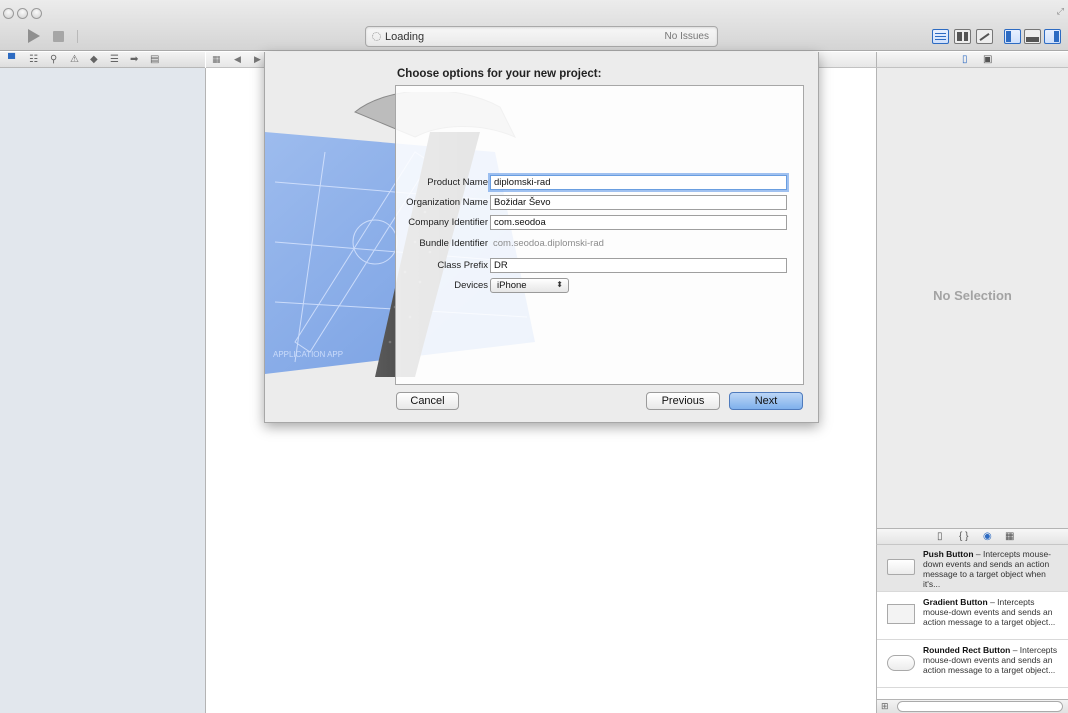  What do you see at coordinates (984, 36) in the screenshot?
I see `version-editor-button` at bounding box center [984, 36].